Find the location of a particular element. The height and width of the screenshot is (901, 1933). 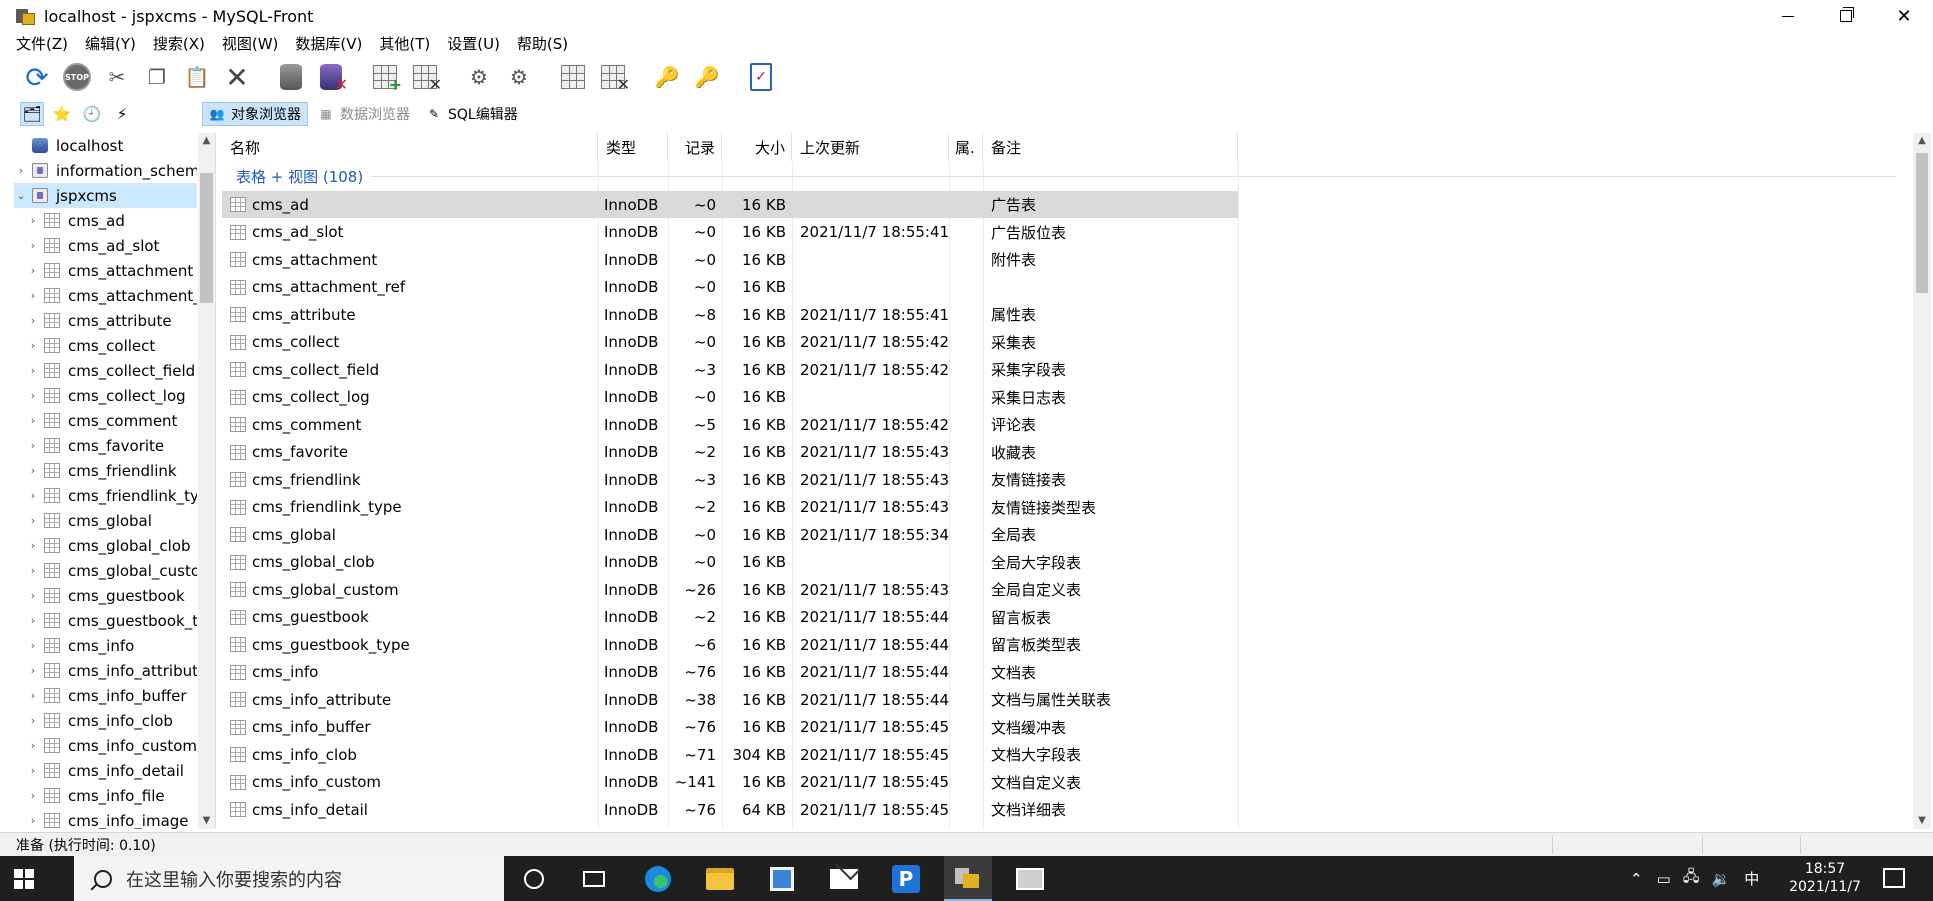

tab-object-browser: 👥 对象浏览器 is located at coordinates (255, 114).